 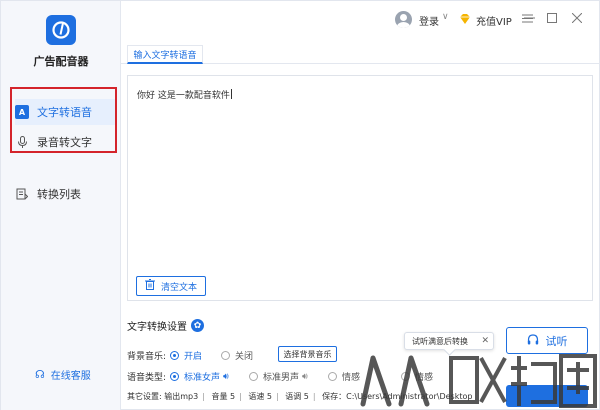 What do you see at coordinates (260, 396) in the screenshot?
I see `speed-setting: 语速 5` at bounding box center [260, 396].